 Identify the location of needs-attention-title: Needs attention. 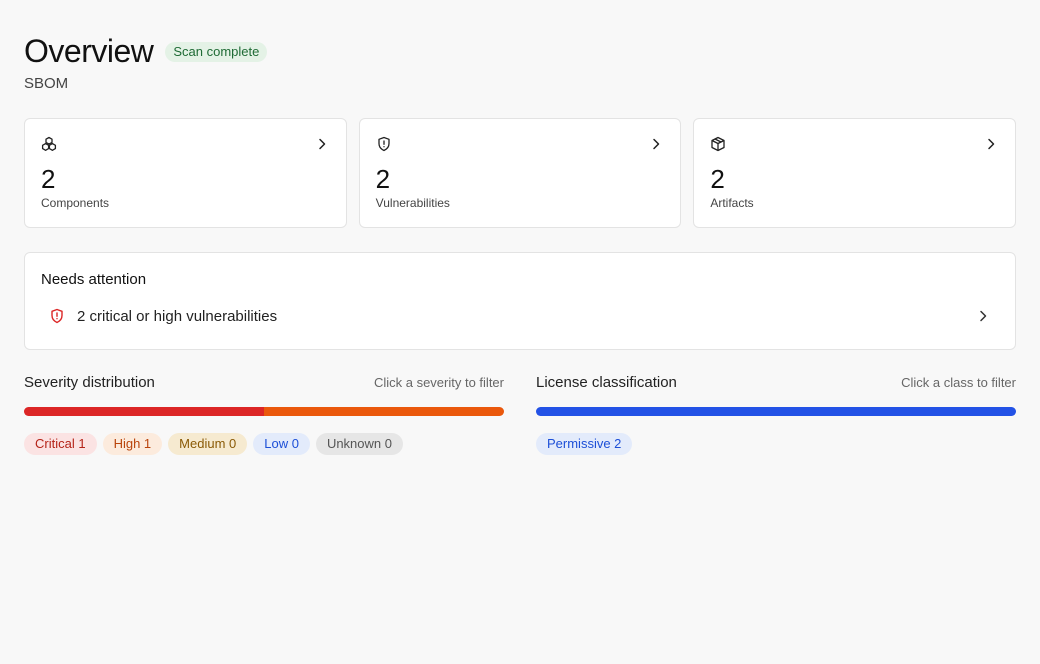
(94, 279).